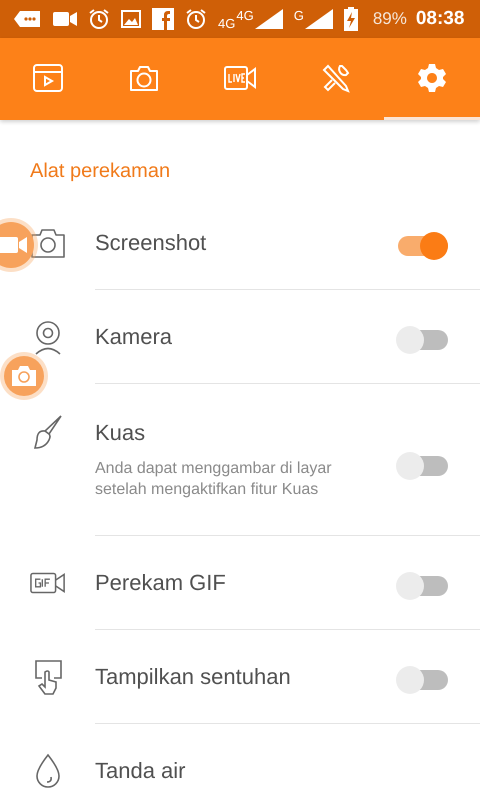  What do you see at coordinates (120, 432) in the screenshot?
I see `setting-title: Kuas` at bounding box center [120, 432].